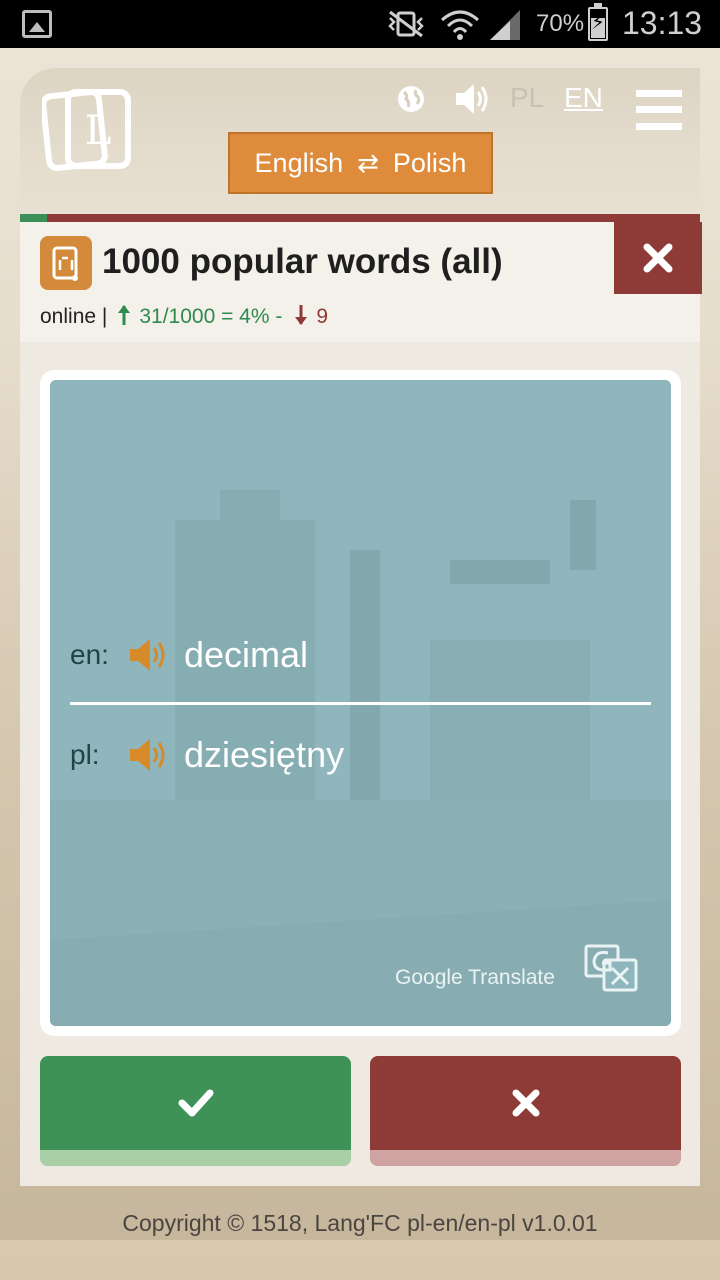  What do you see at coordinates (662, 23) in the screenshot?
I see `clock: 13:13` at bounding box center [662, 23].